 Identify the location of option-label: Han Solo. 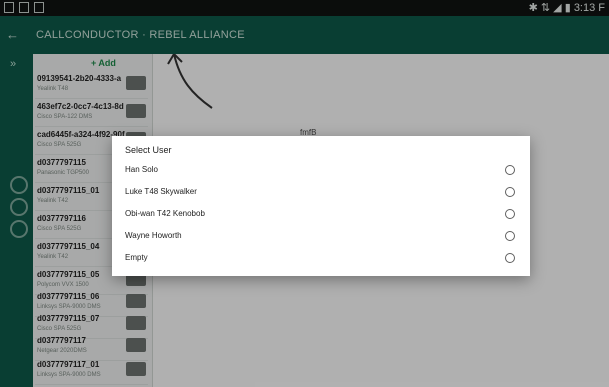
(141, 169).